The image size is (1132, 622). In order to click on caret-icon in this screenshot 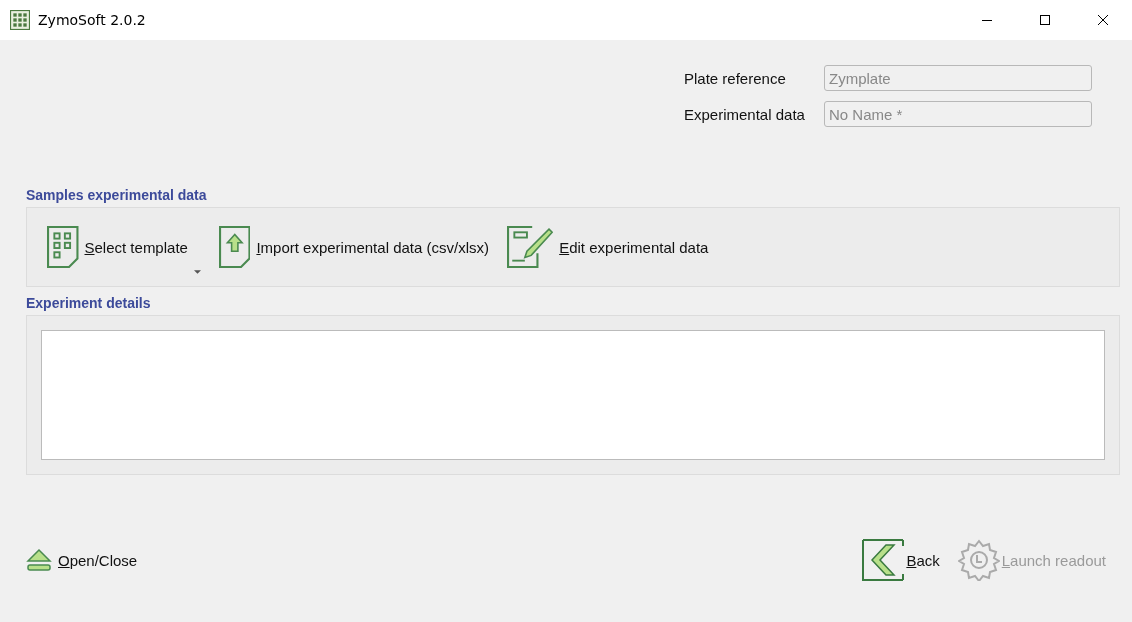, I will do `click(197, 272)`.